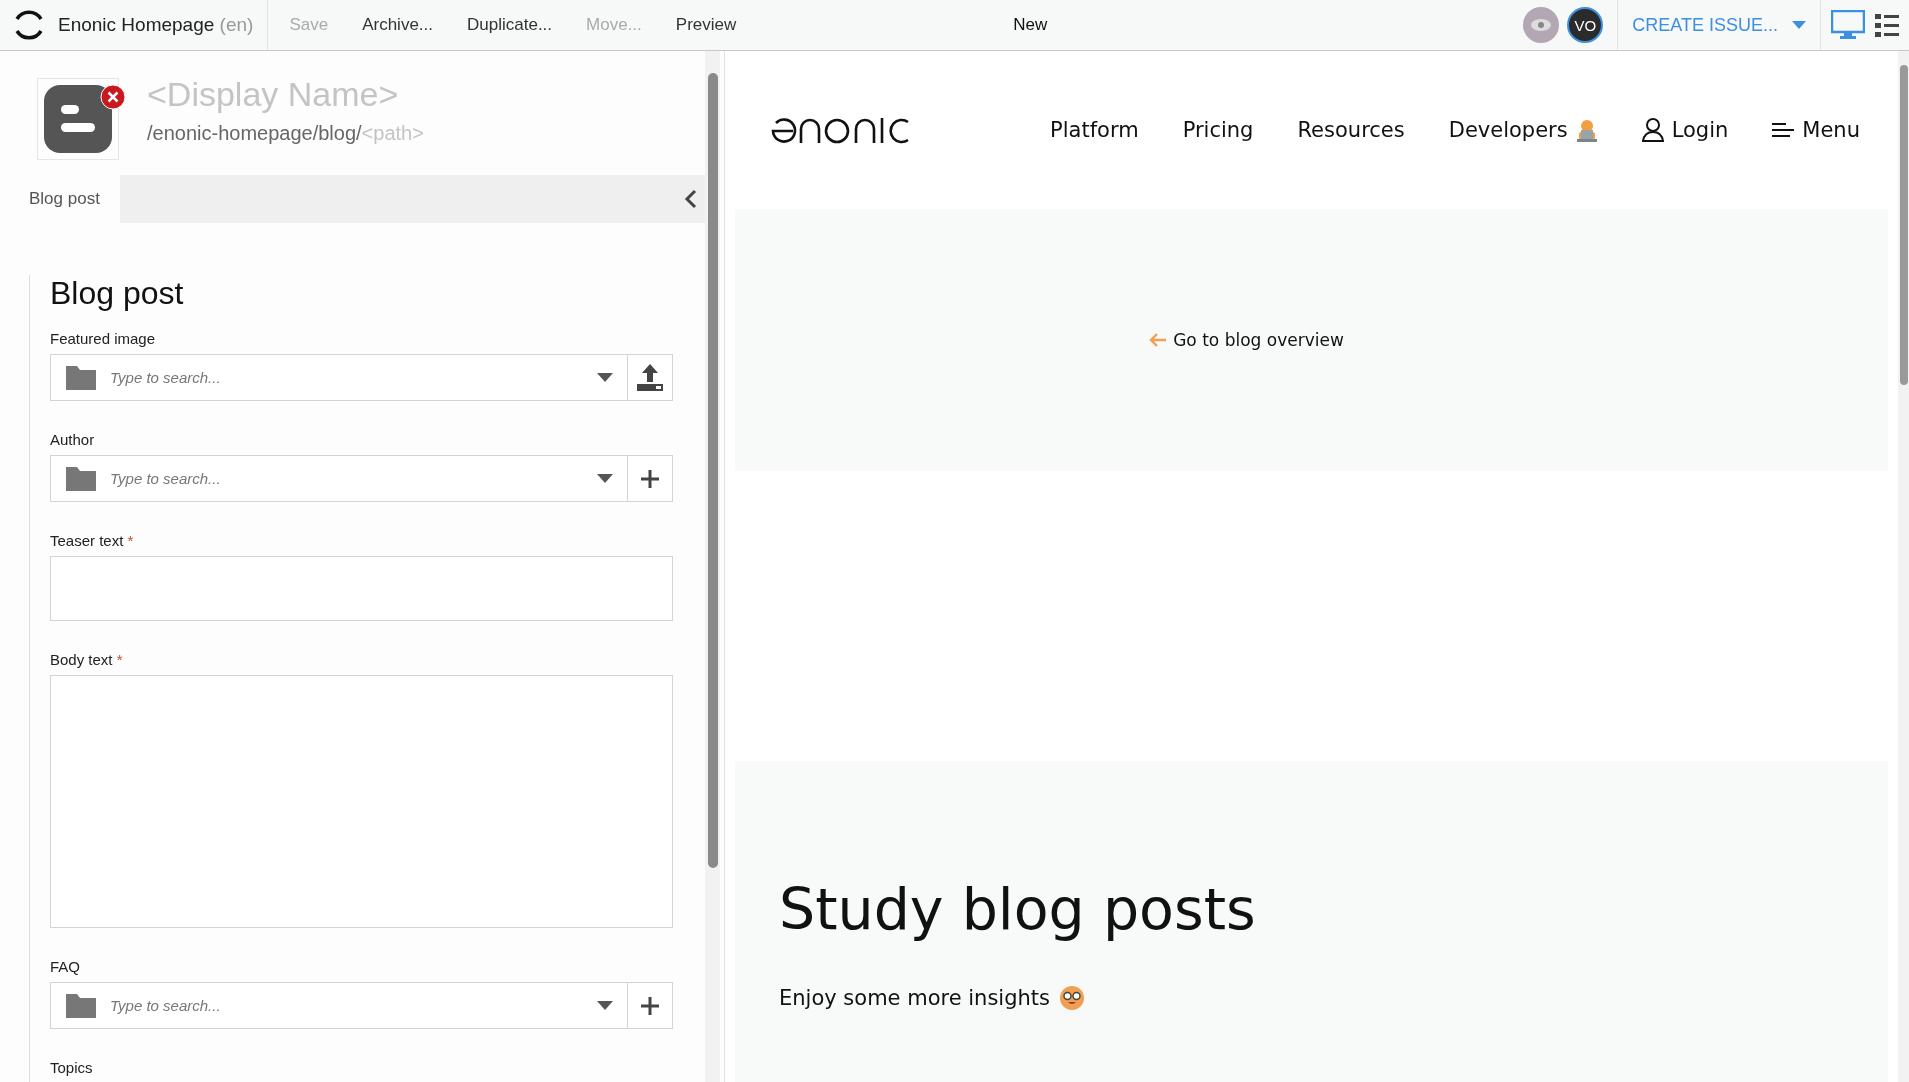 The width and height of the screenshot is (1909, 1082). I want to click on preview-scrollbar, so click(1903, 566).